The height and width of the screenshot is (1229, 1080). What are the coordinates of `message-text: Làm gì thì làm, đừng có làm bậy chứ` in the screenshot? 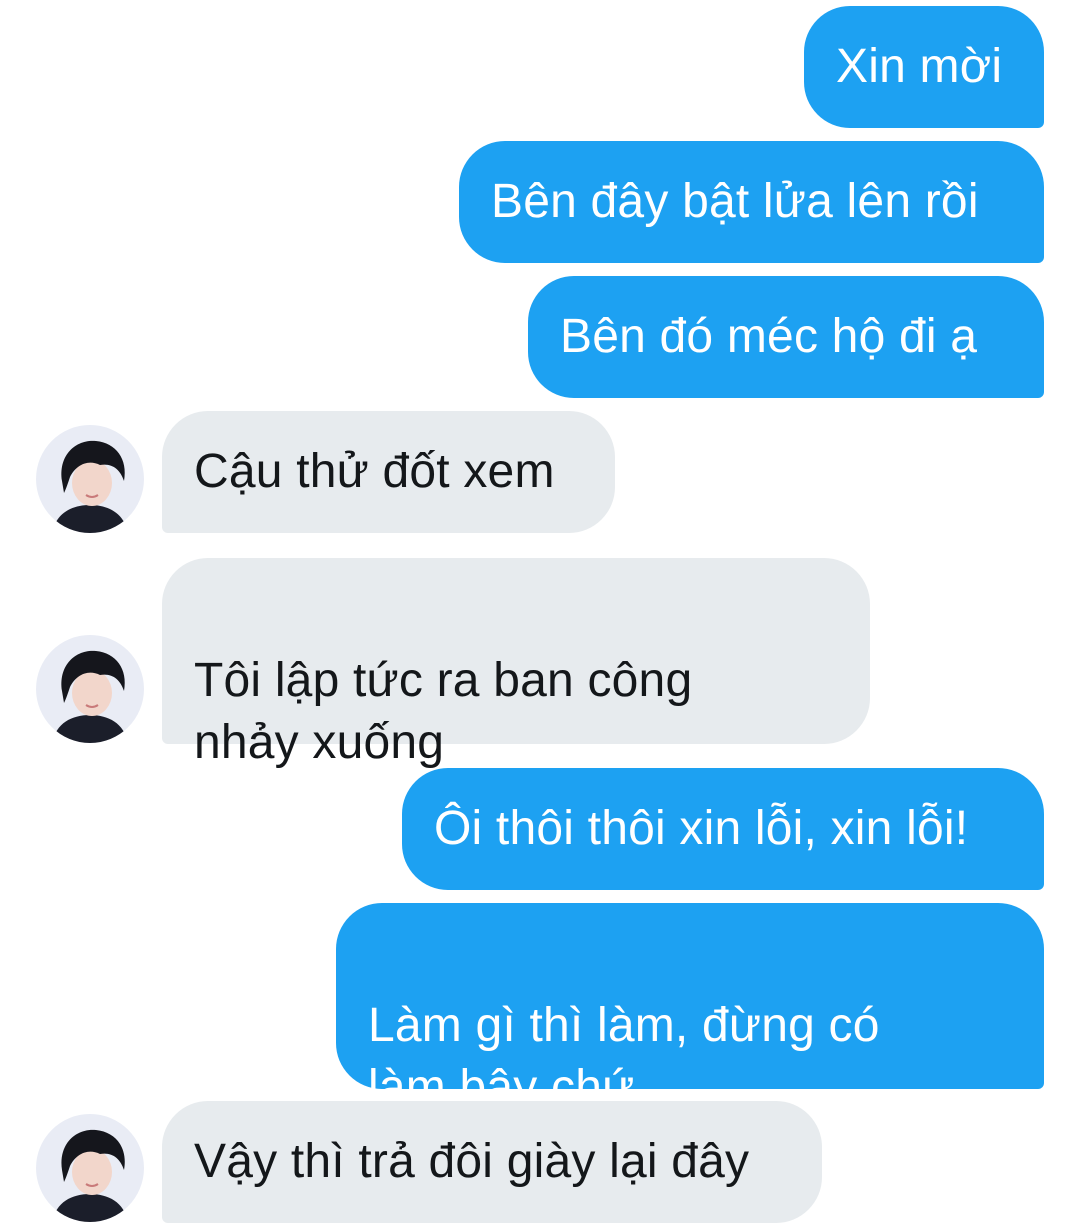 It's located at (624, 1056).